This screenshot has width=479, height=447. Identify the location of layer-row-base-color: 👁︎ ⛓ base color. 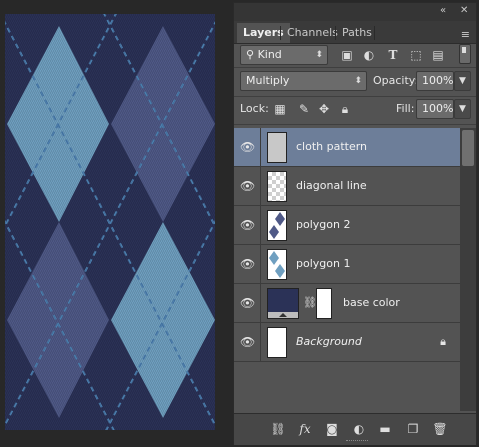
(347, 303).